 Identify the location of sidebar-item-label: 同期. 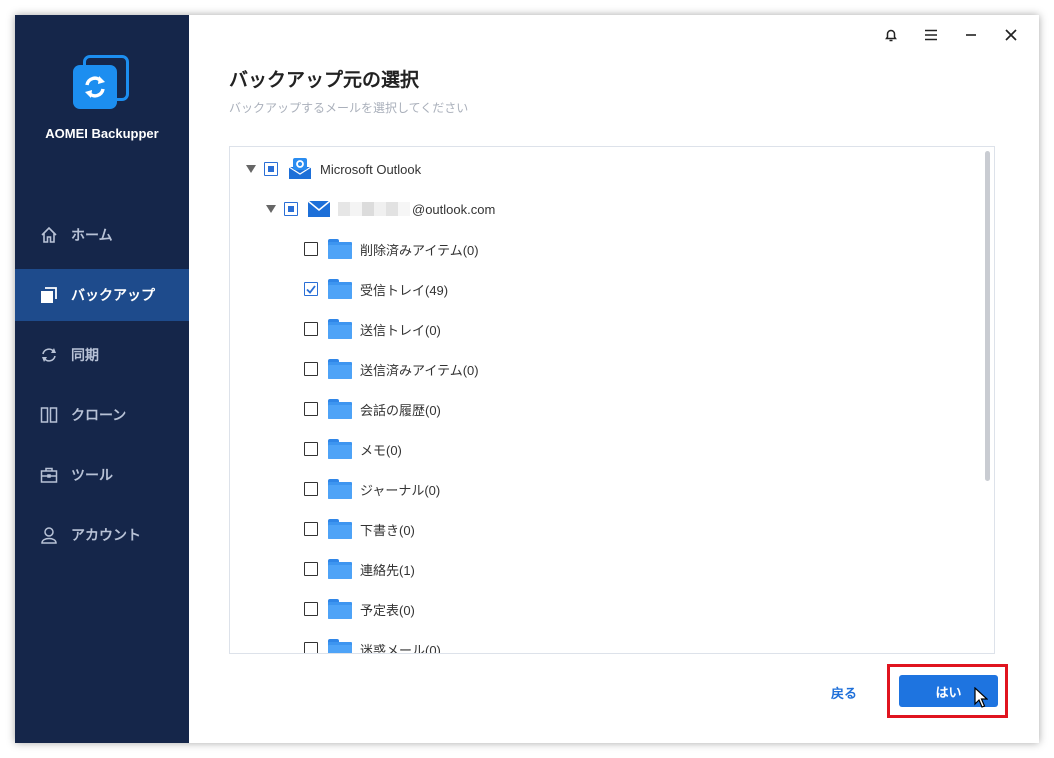
(85, 355).